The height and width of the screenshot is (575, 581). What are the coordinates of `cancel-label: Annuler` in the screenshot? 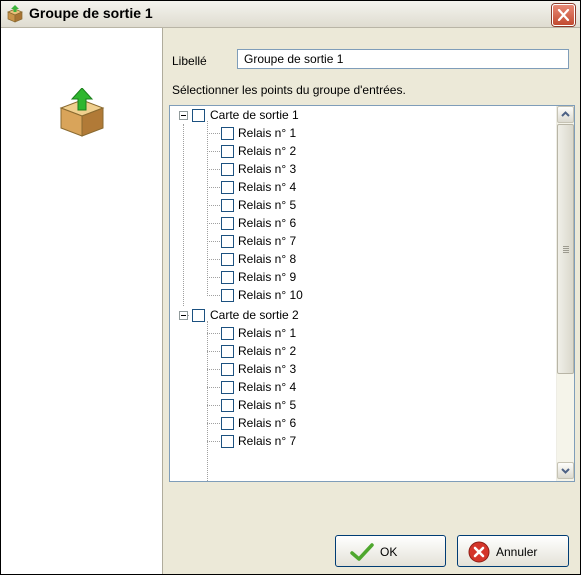 It's located at (517, 552).